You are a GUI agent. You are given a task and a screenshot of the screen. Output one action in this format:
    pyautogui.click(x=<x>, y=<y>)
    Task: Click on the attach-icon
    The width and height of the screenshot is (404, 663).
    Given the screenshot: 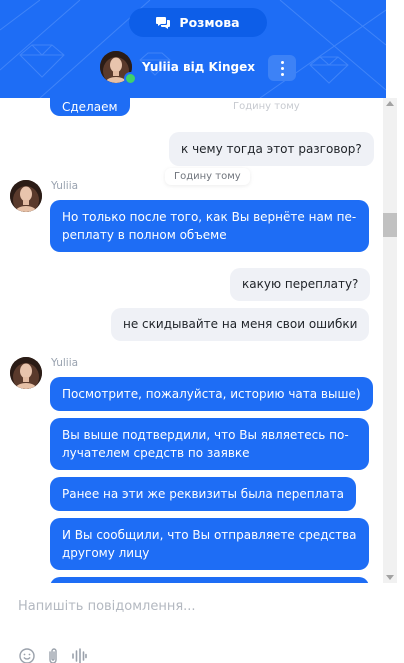 What is the action you would take?
    pyautogui.click(x=53, y=655)
    